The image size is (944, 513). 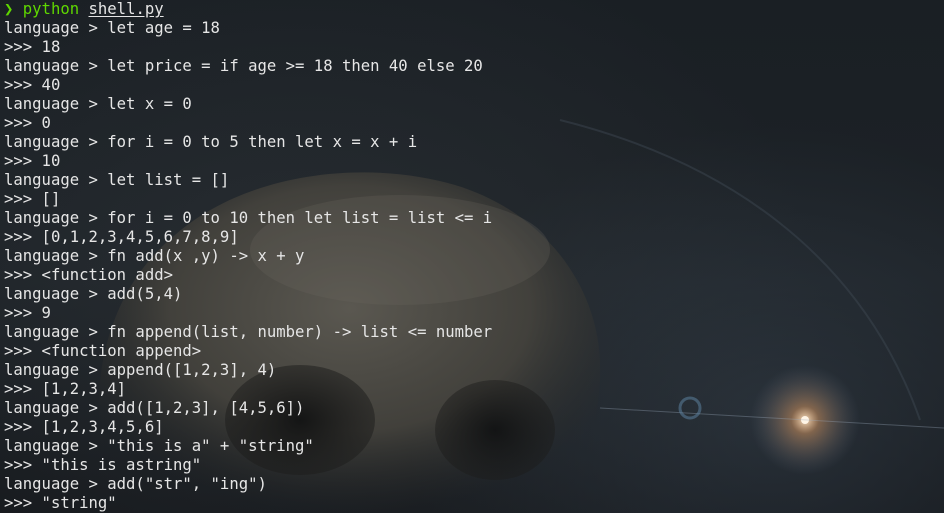 I want to click on output-line: language > append([1,2,3], 4), so click(x=140, y=370).